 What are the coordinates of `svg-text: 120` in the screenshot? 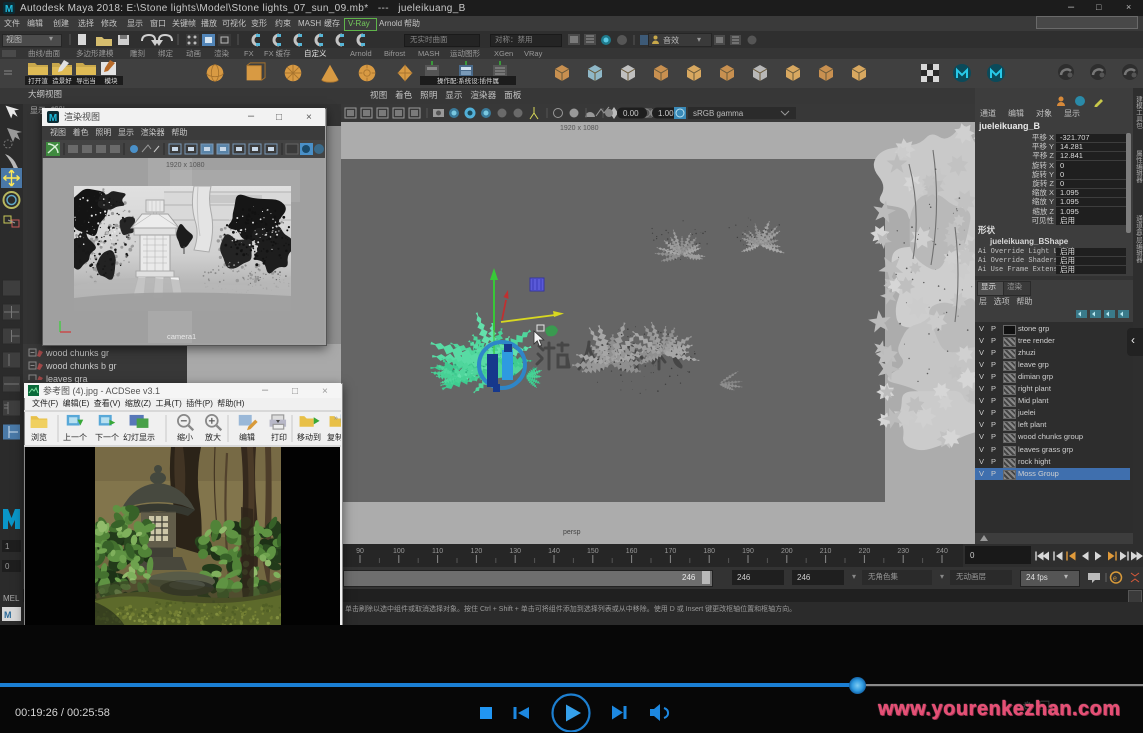 It's located at (477, 551).